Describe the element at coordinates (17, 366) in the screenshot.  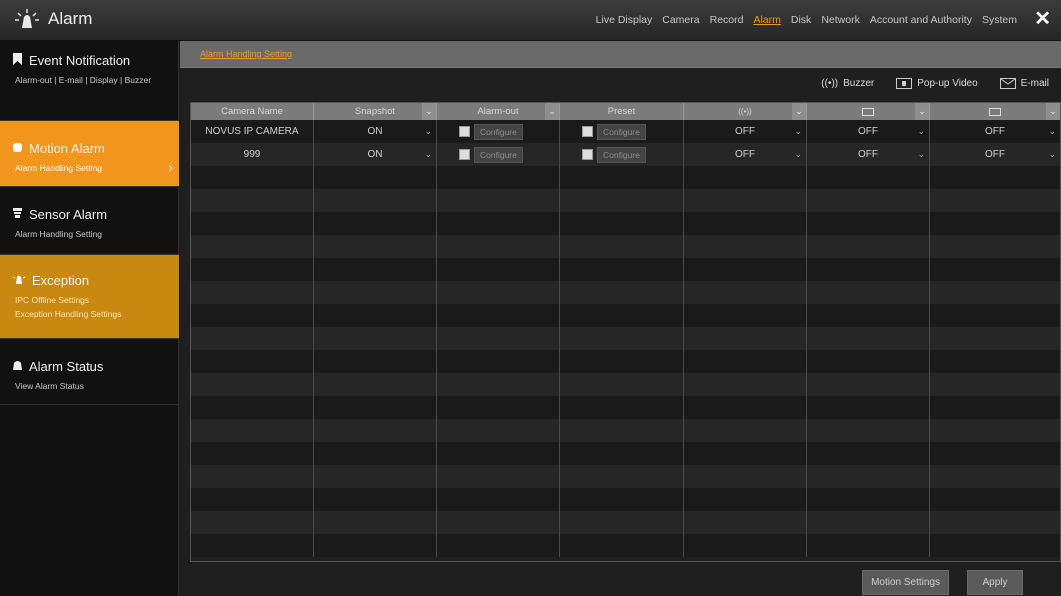
I see `alarm-status-icon` at that location.